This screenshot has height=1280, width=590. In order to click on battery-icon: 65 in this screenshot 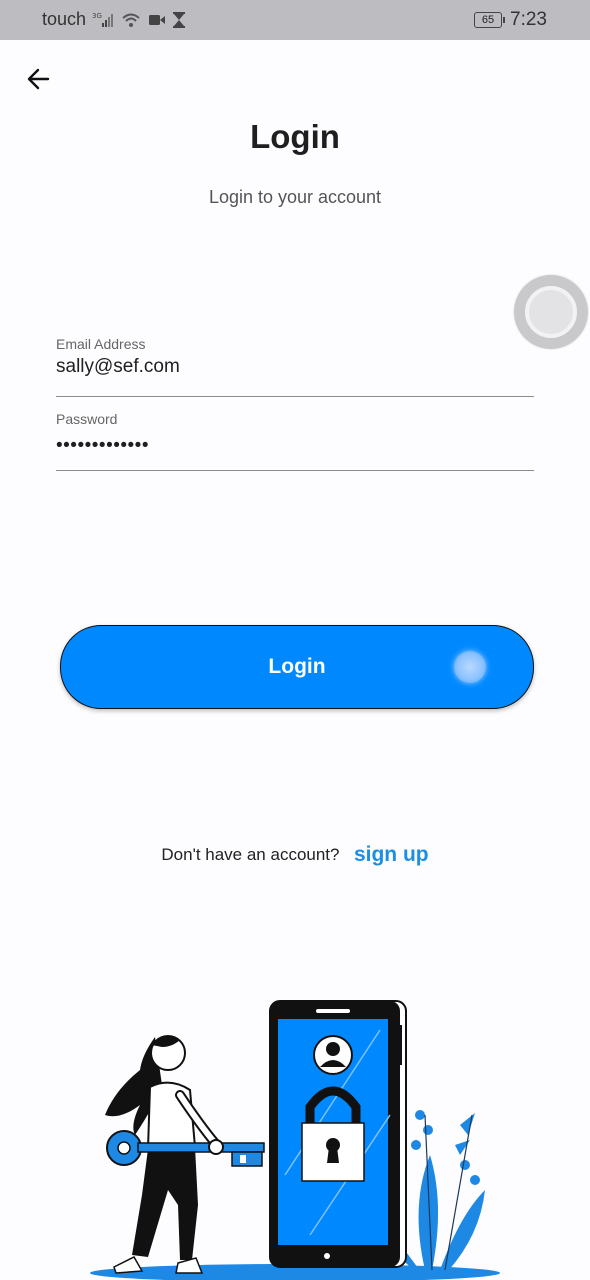, I will do `click(490, 20)`.